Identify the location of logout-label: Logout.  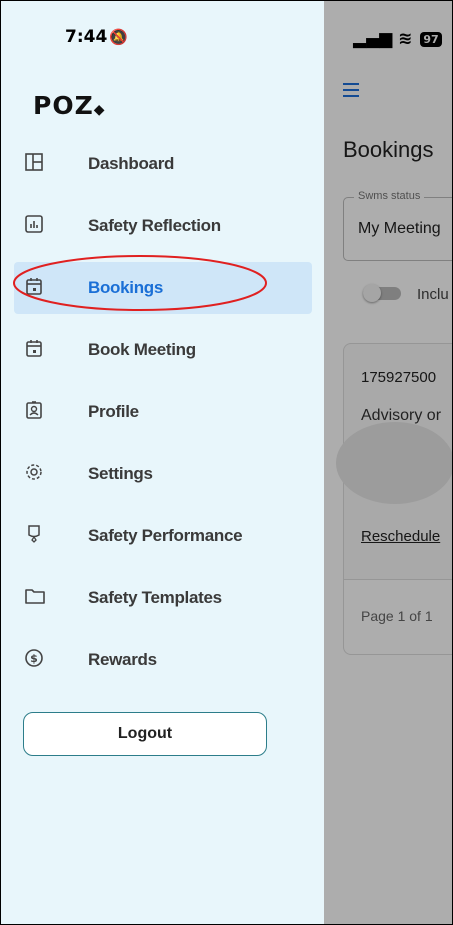
(145, 733).